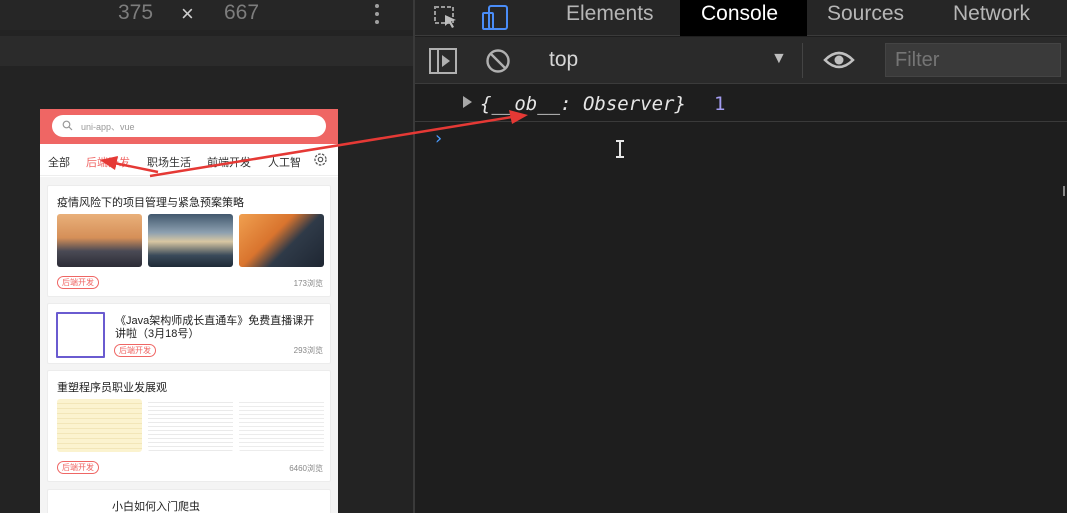  I want to click on media-query-bar, so click(206, 51).